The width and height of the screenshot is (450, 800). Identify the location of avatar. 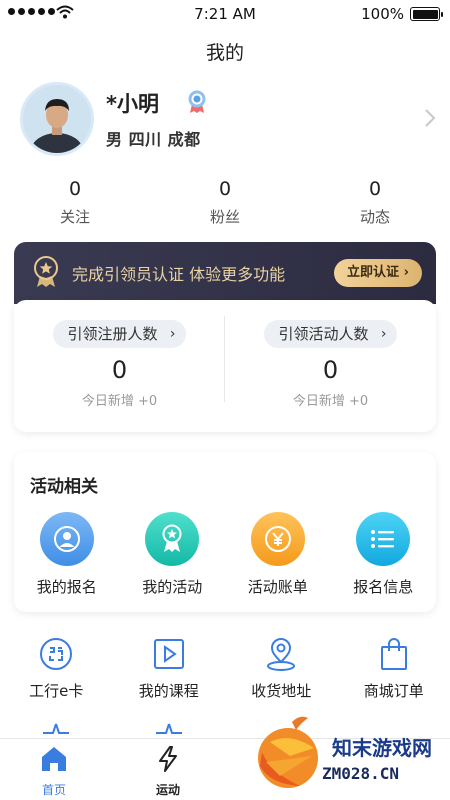
(57, 119).